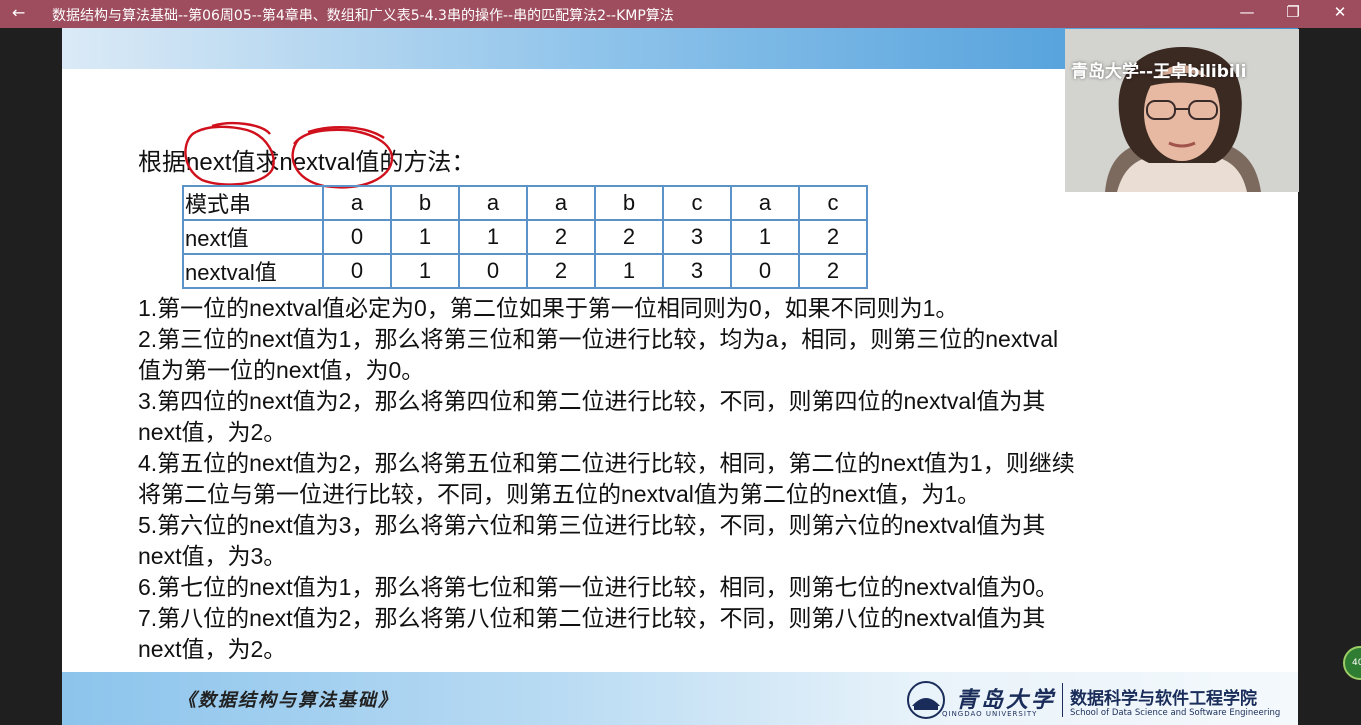  I want to click on row-label: nextval值, so click(253, 271).